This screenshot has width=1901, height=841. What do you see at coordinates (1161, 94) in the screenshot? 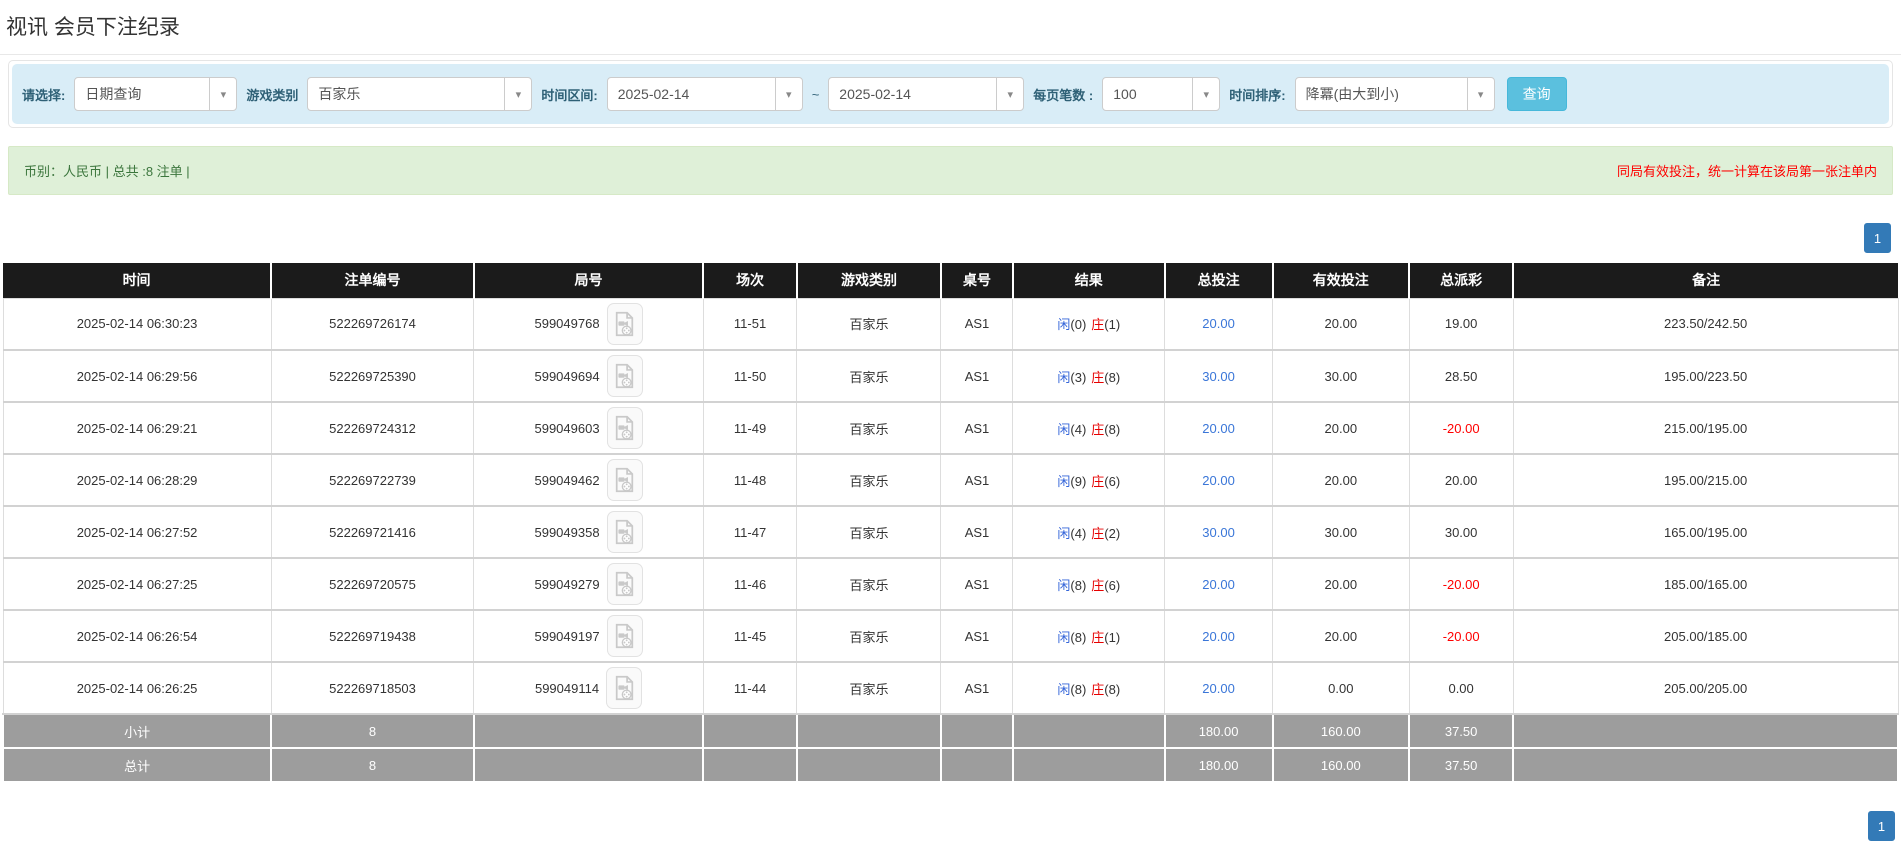
I see `page-size-select: 100 ▾` at bounding box center [1161, 94].